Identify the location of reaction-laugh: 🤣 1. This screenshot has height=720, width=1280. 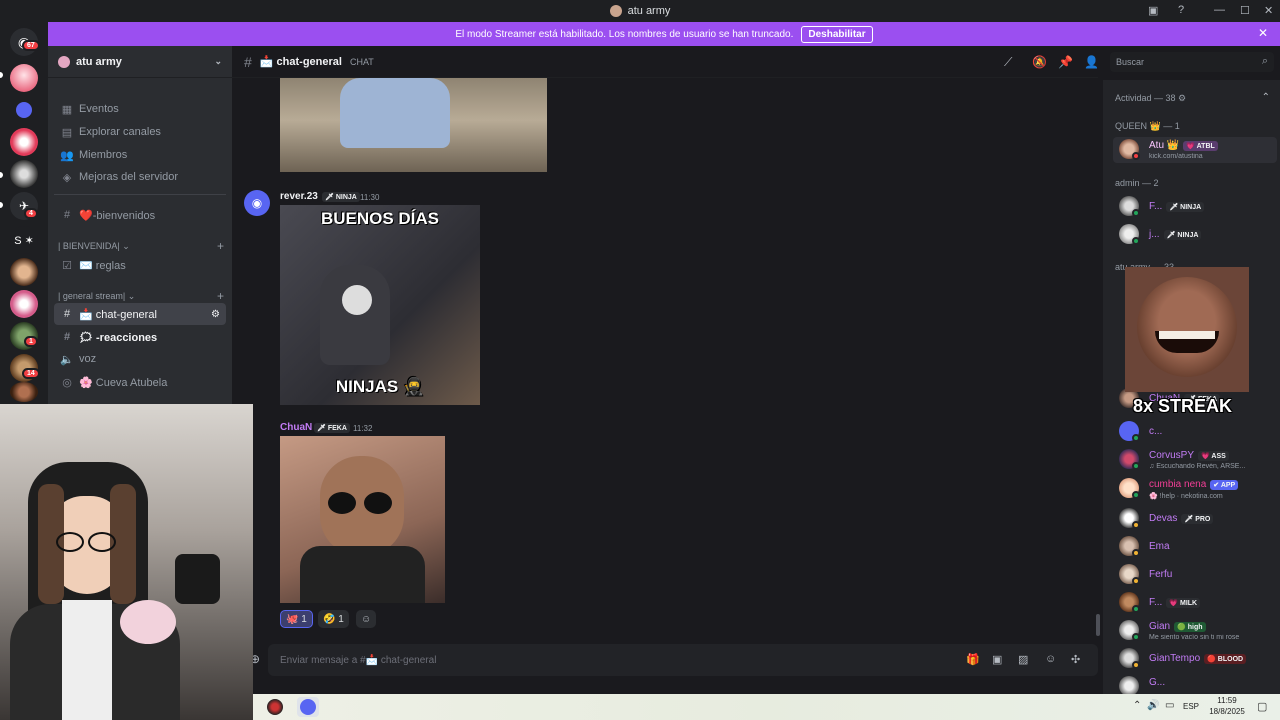
(333, 619).